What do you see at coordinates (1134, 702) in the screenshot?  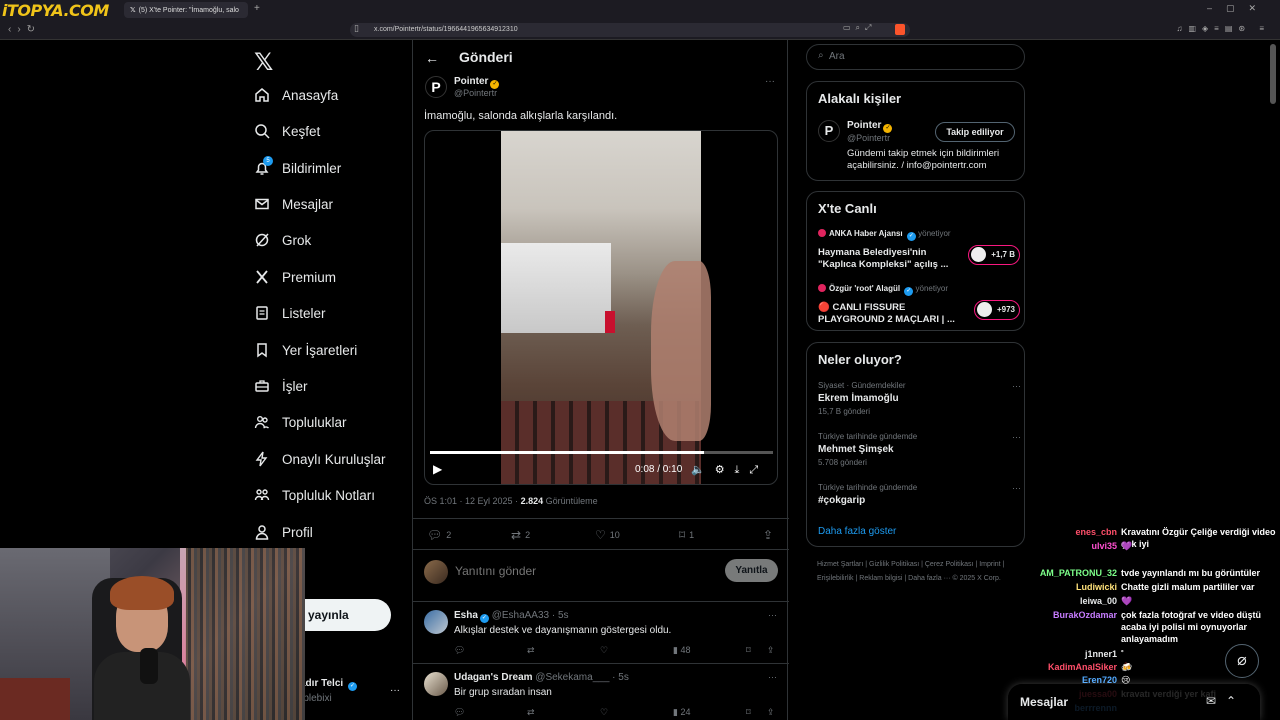 I see `messages-drawer: Mesajlar ✉︎⌃` at bounding box center [1134, 702].